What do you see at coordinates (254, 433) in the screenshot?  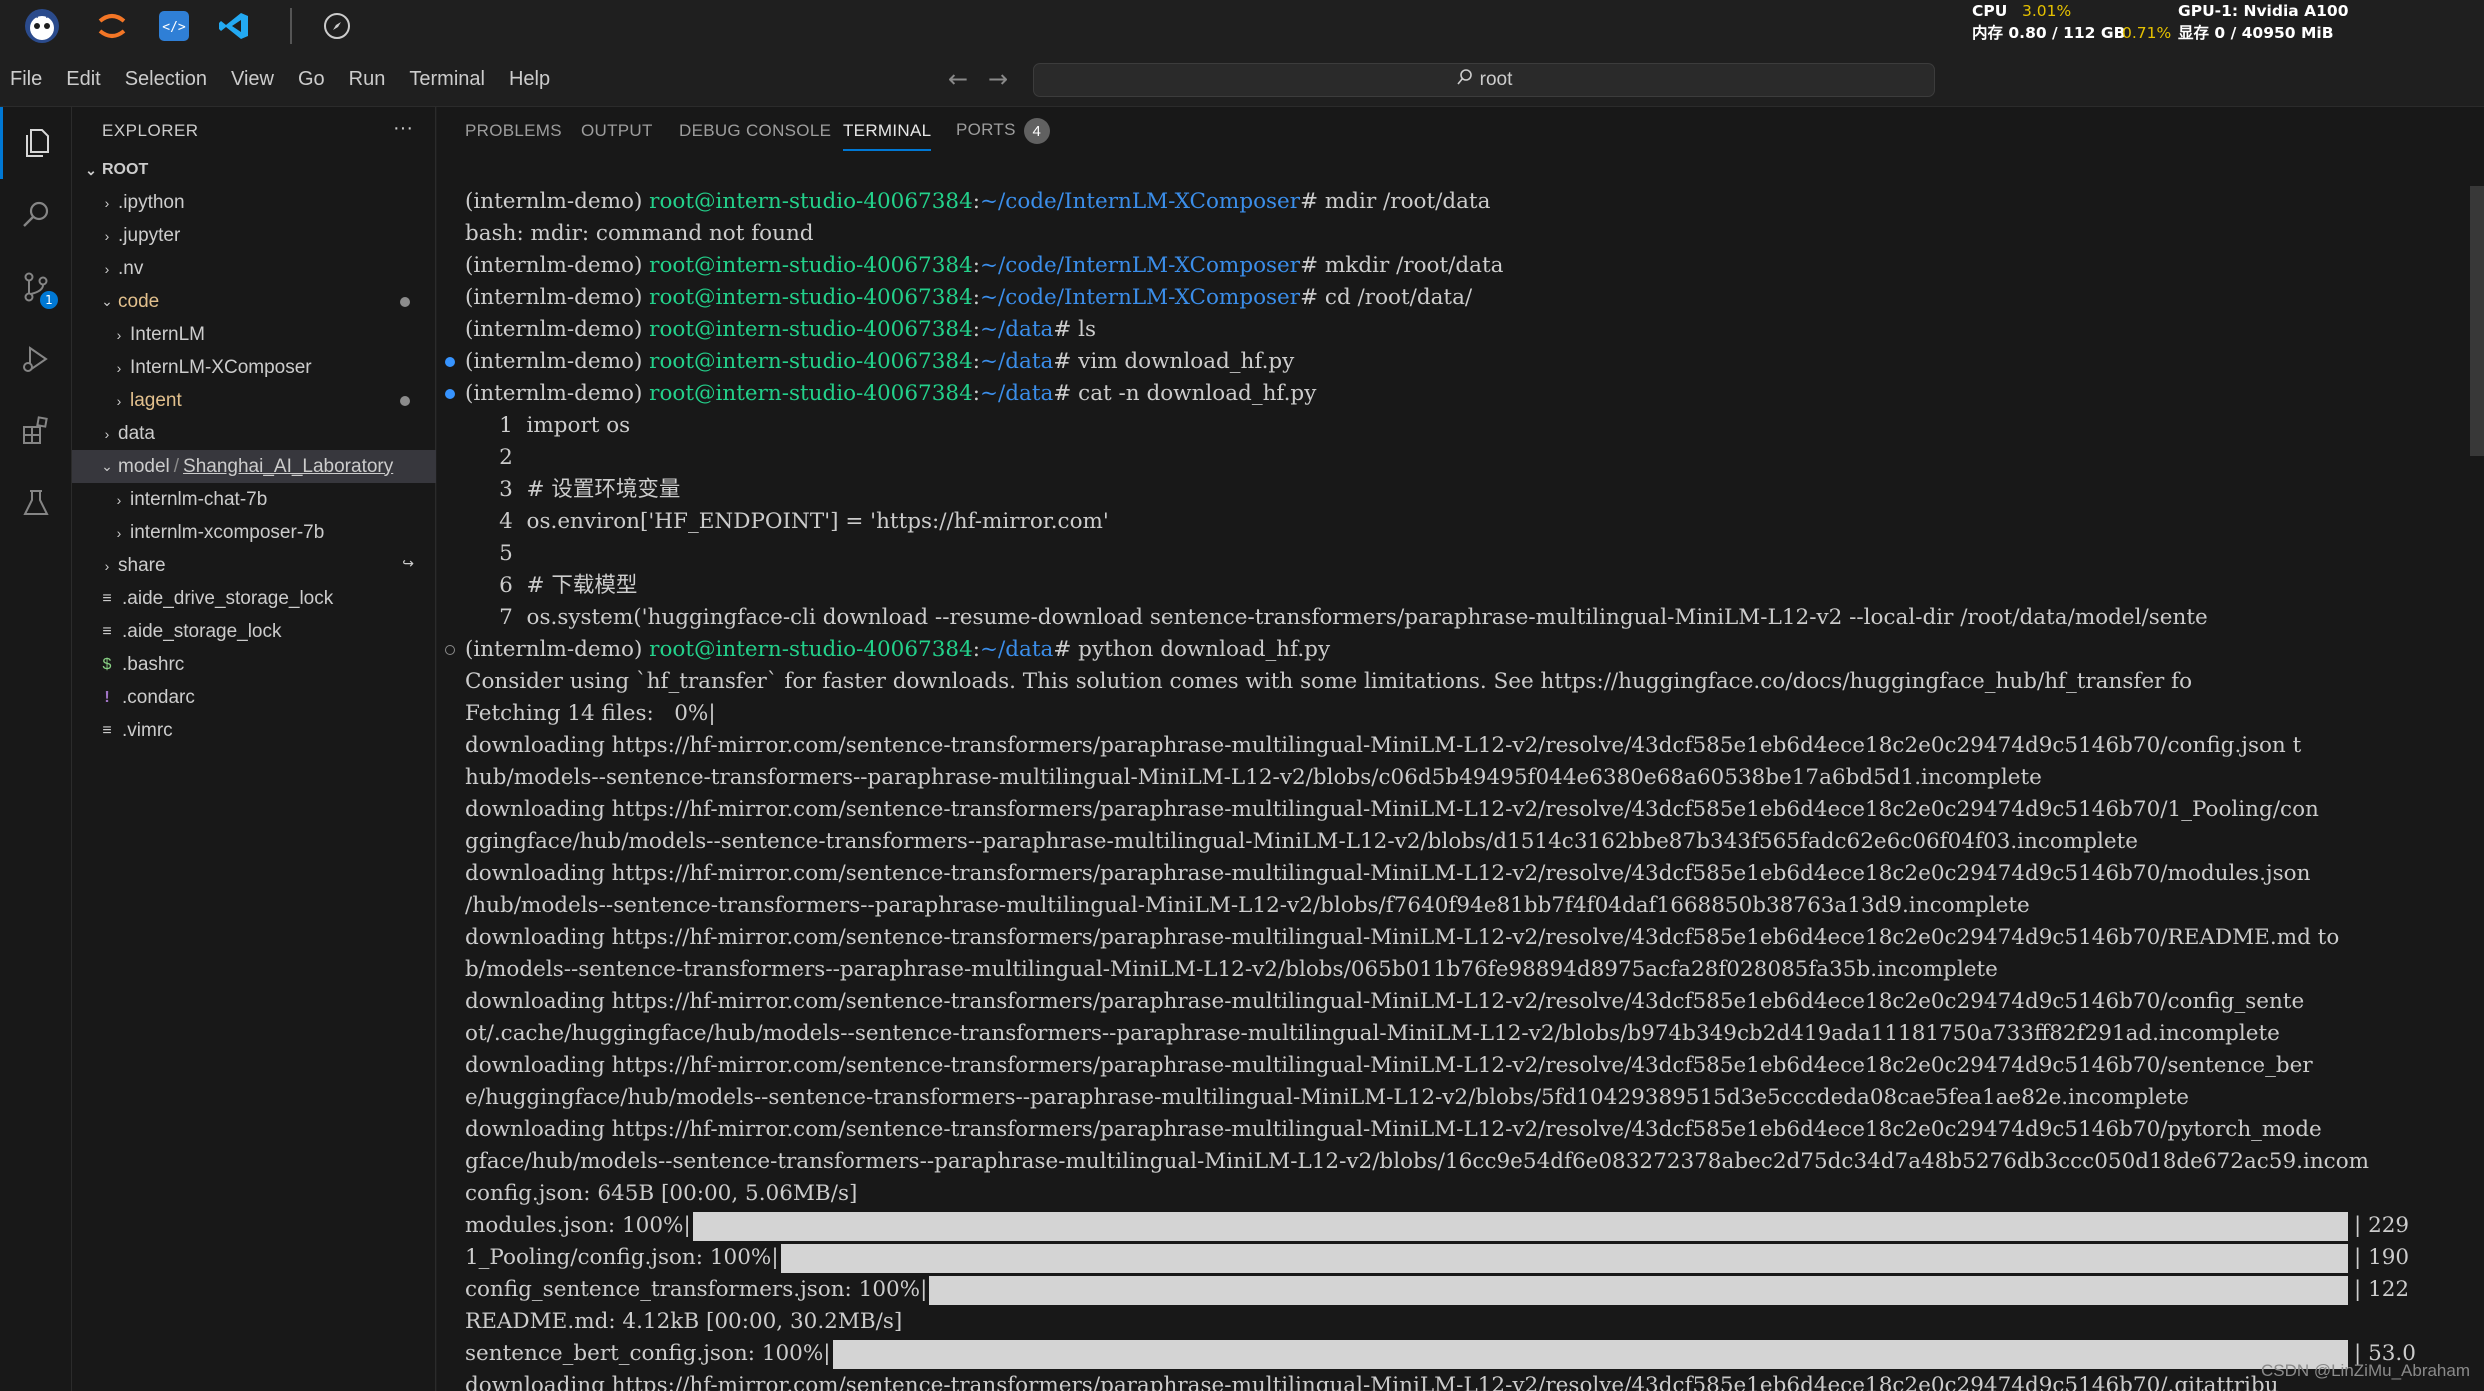 I see `tree-item-data: › data` at bounding box center [254, 433].